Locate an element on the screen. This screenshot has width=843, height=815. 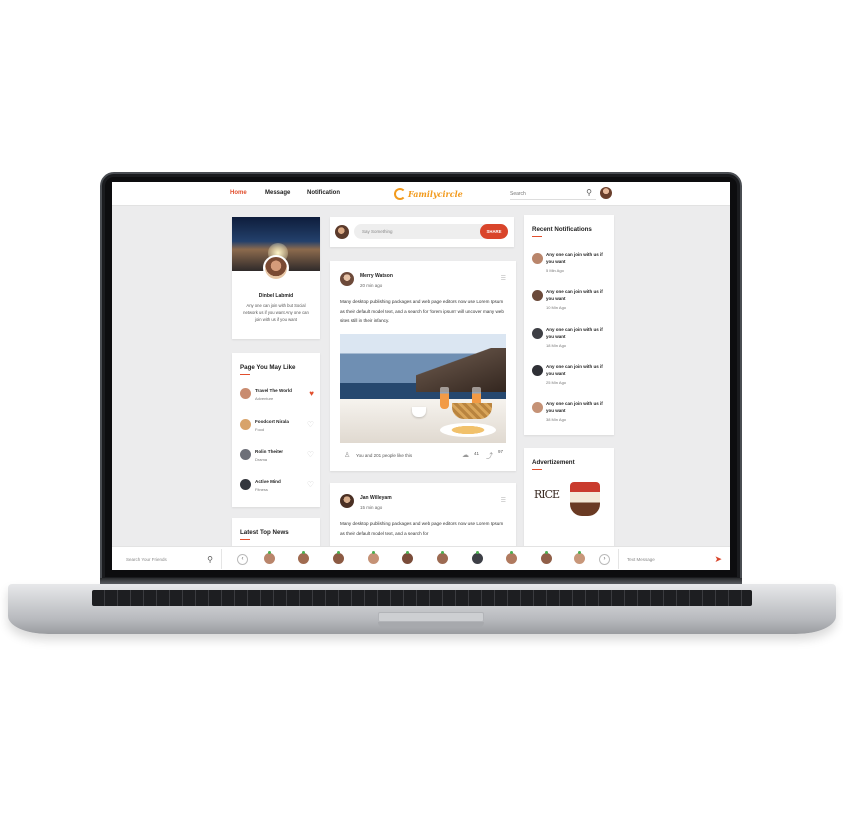
post-image is located at coordinates (423, 388).